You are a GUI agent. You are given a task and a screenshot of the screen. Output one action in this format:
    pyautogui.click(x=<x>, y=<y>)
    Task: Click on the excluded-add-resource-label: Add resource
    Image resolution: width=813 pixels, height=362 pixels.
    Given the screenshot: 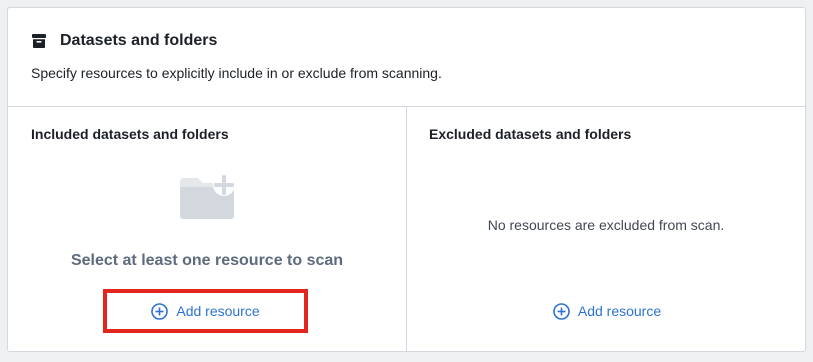 What is the action you would take?
    pyautogui.click(x=619, y=311)
    